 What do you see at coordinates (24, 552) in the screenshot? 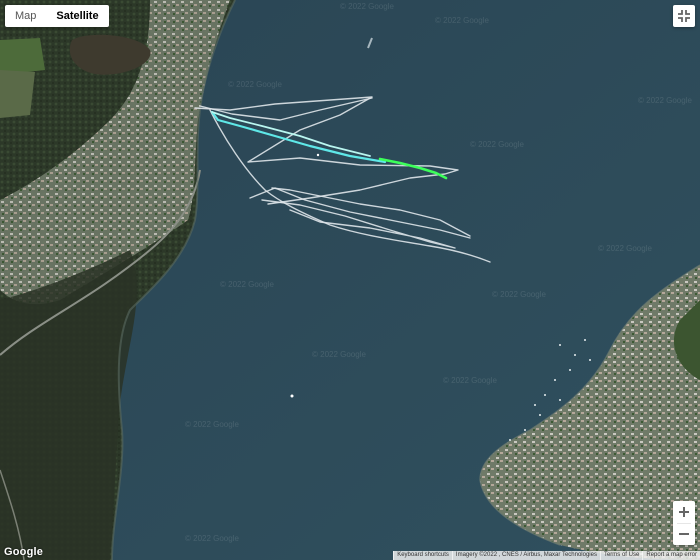
I see `google-logo: Google` at bounding box center [24, 552].